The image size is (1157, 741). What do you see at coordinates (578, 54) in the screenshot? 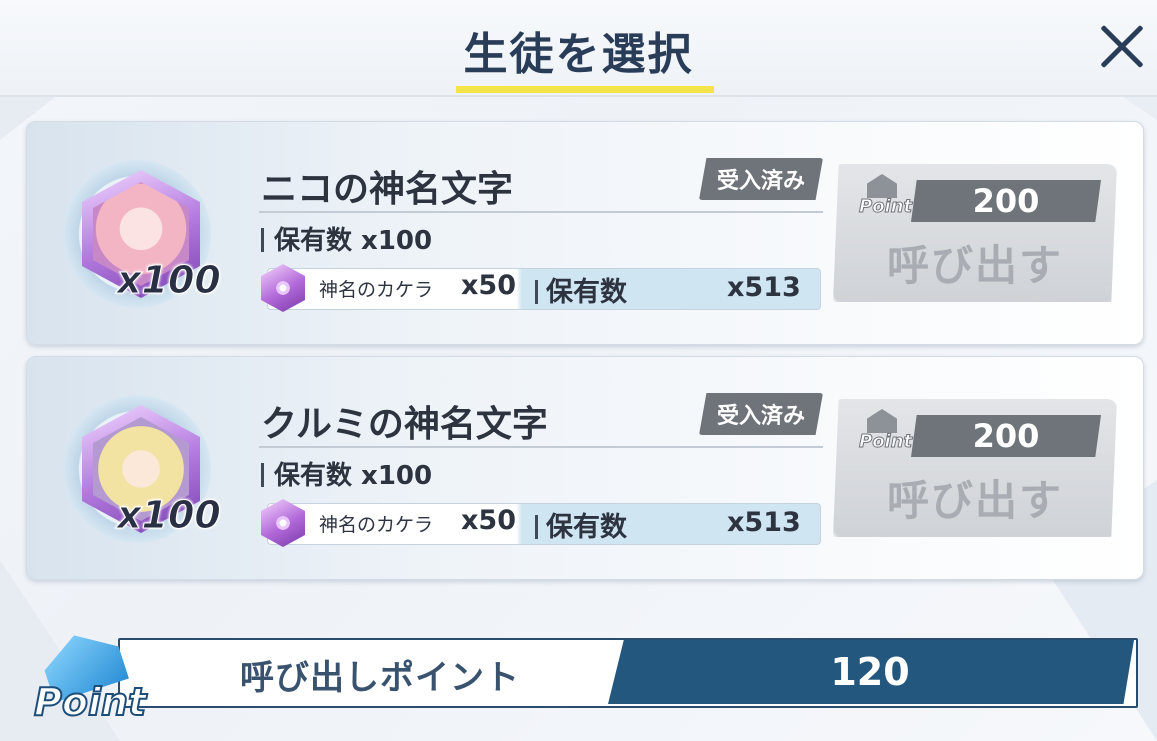
I see `page-title: 生徒を選択` at bounding box center [578, 54].